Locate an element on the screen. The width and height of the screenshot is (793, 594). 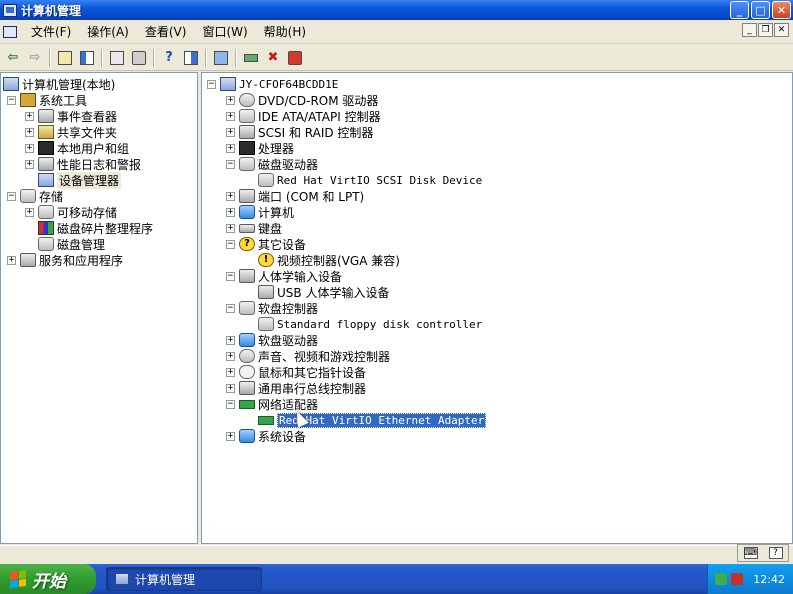
device-usb-hid: USB 人体学输入设备 is located at coordinates (323, 292).